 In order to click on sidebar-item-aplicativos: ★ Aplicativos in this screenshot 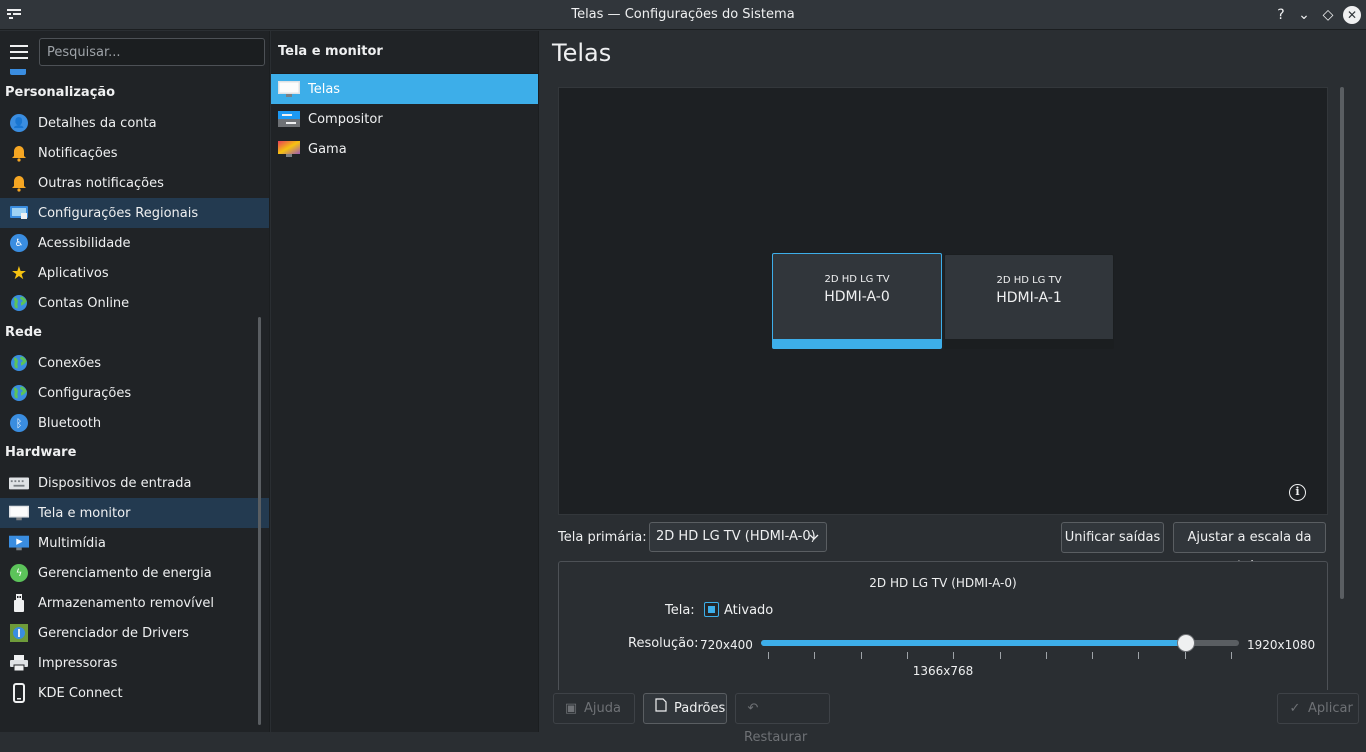, I will do `click(134, 273)`.